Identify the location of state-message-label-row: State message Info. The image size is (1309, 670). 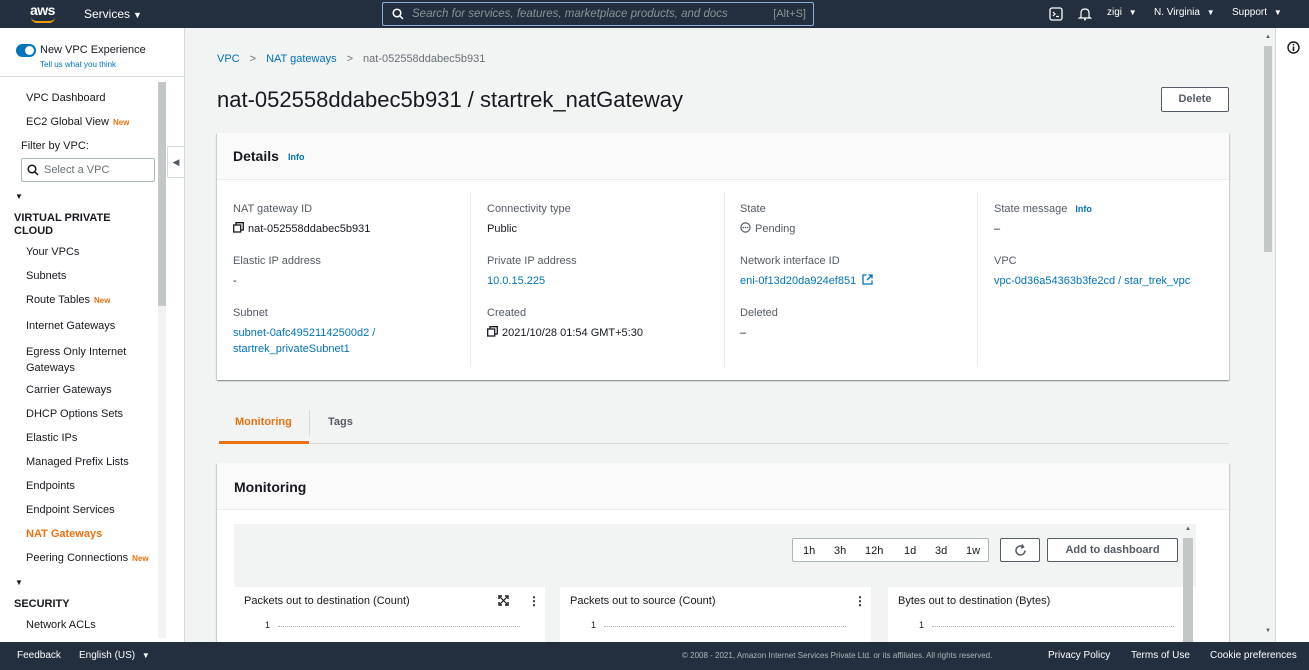
(1043, 209).